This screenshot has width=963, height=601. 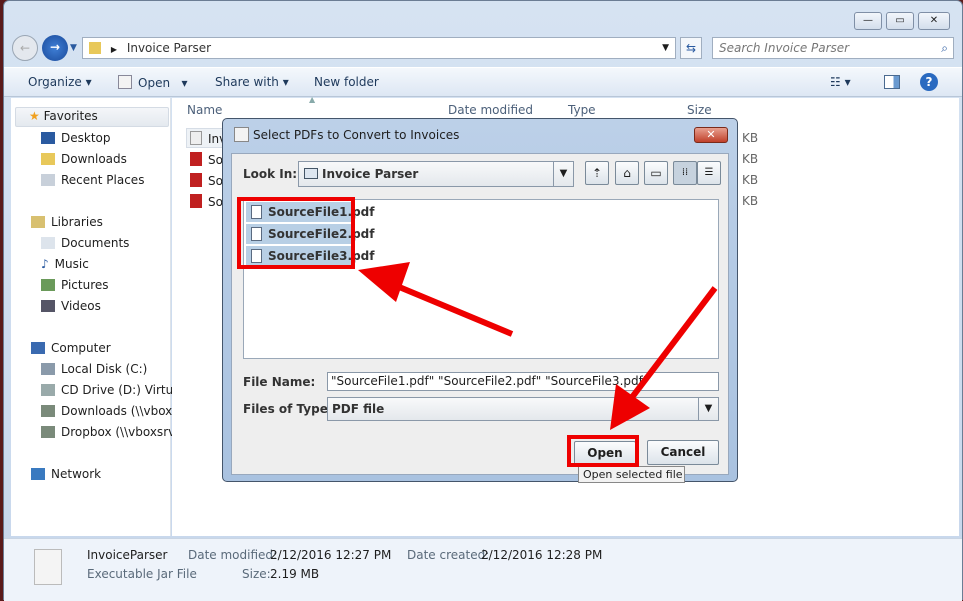 What do you see at coordinates (672, 344) in the screenshot?
I see `arrow-to-open` at bounding box center [672, 344].